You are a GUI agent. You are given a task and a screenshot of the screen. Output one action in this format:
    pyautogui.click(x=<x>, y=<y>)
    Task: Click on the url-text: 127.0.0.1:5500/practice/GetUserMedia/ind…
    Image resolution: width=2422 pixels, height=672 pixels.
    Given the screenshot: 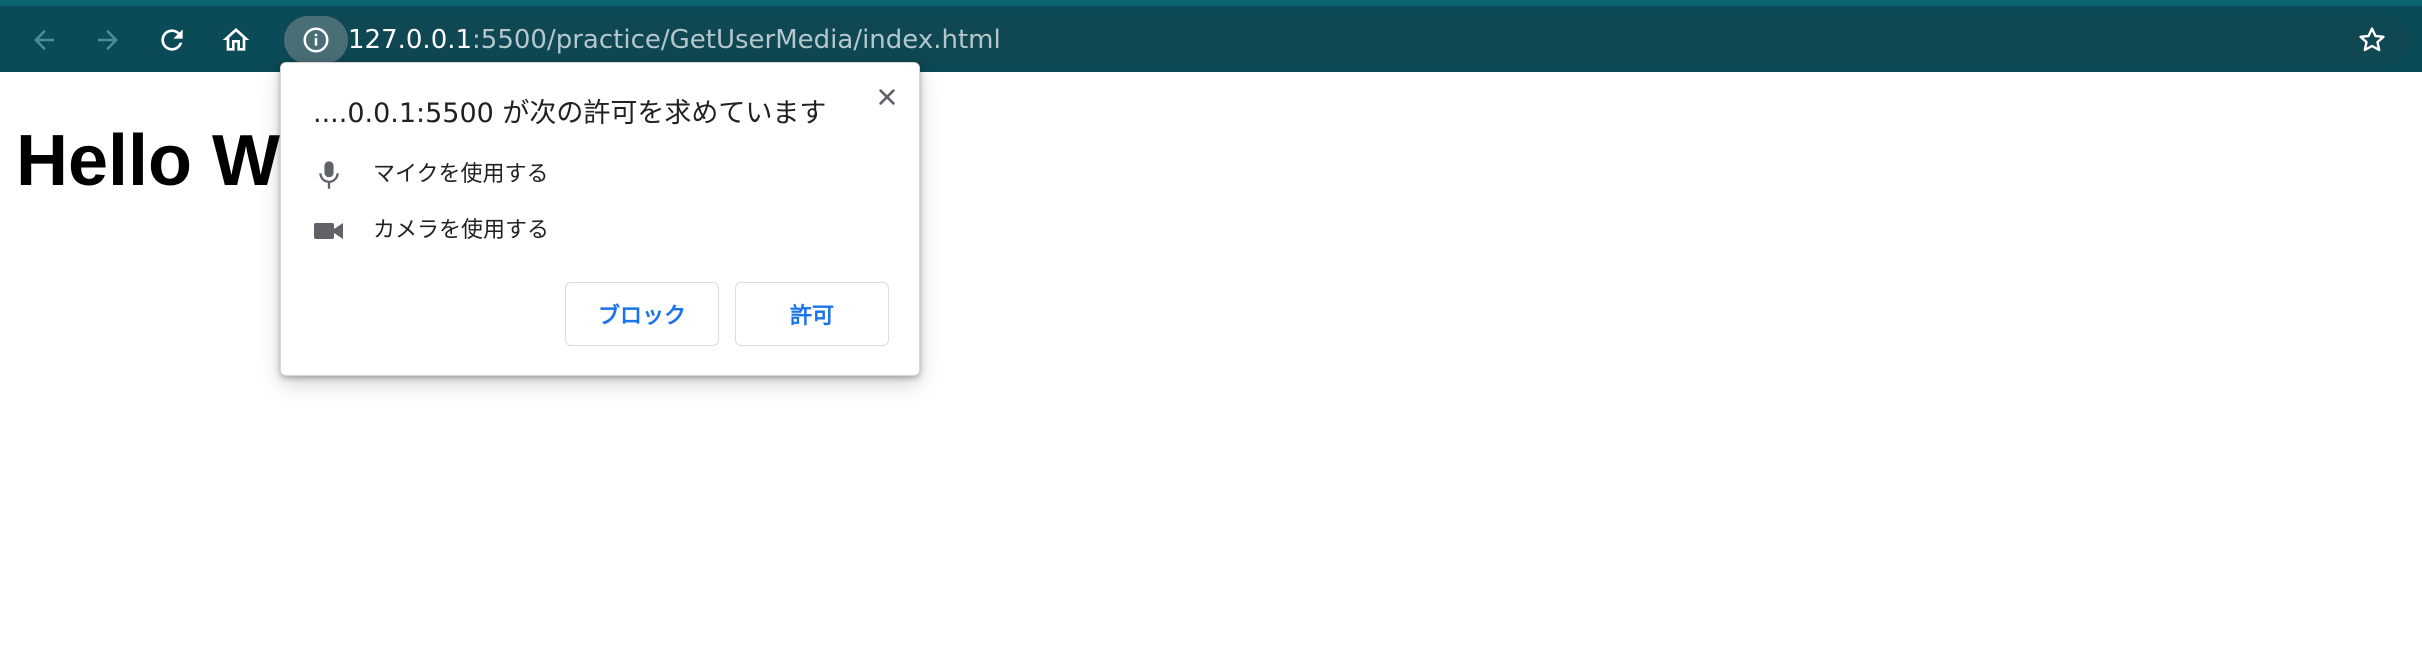 What is the action you would take?
    pyautogui.click(x=674, y=40)
    